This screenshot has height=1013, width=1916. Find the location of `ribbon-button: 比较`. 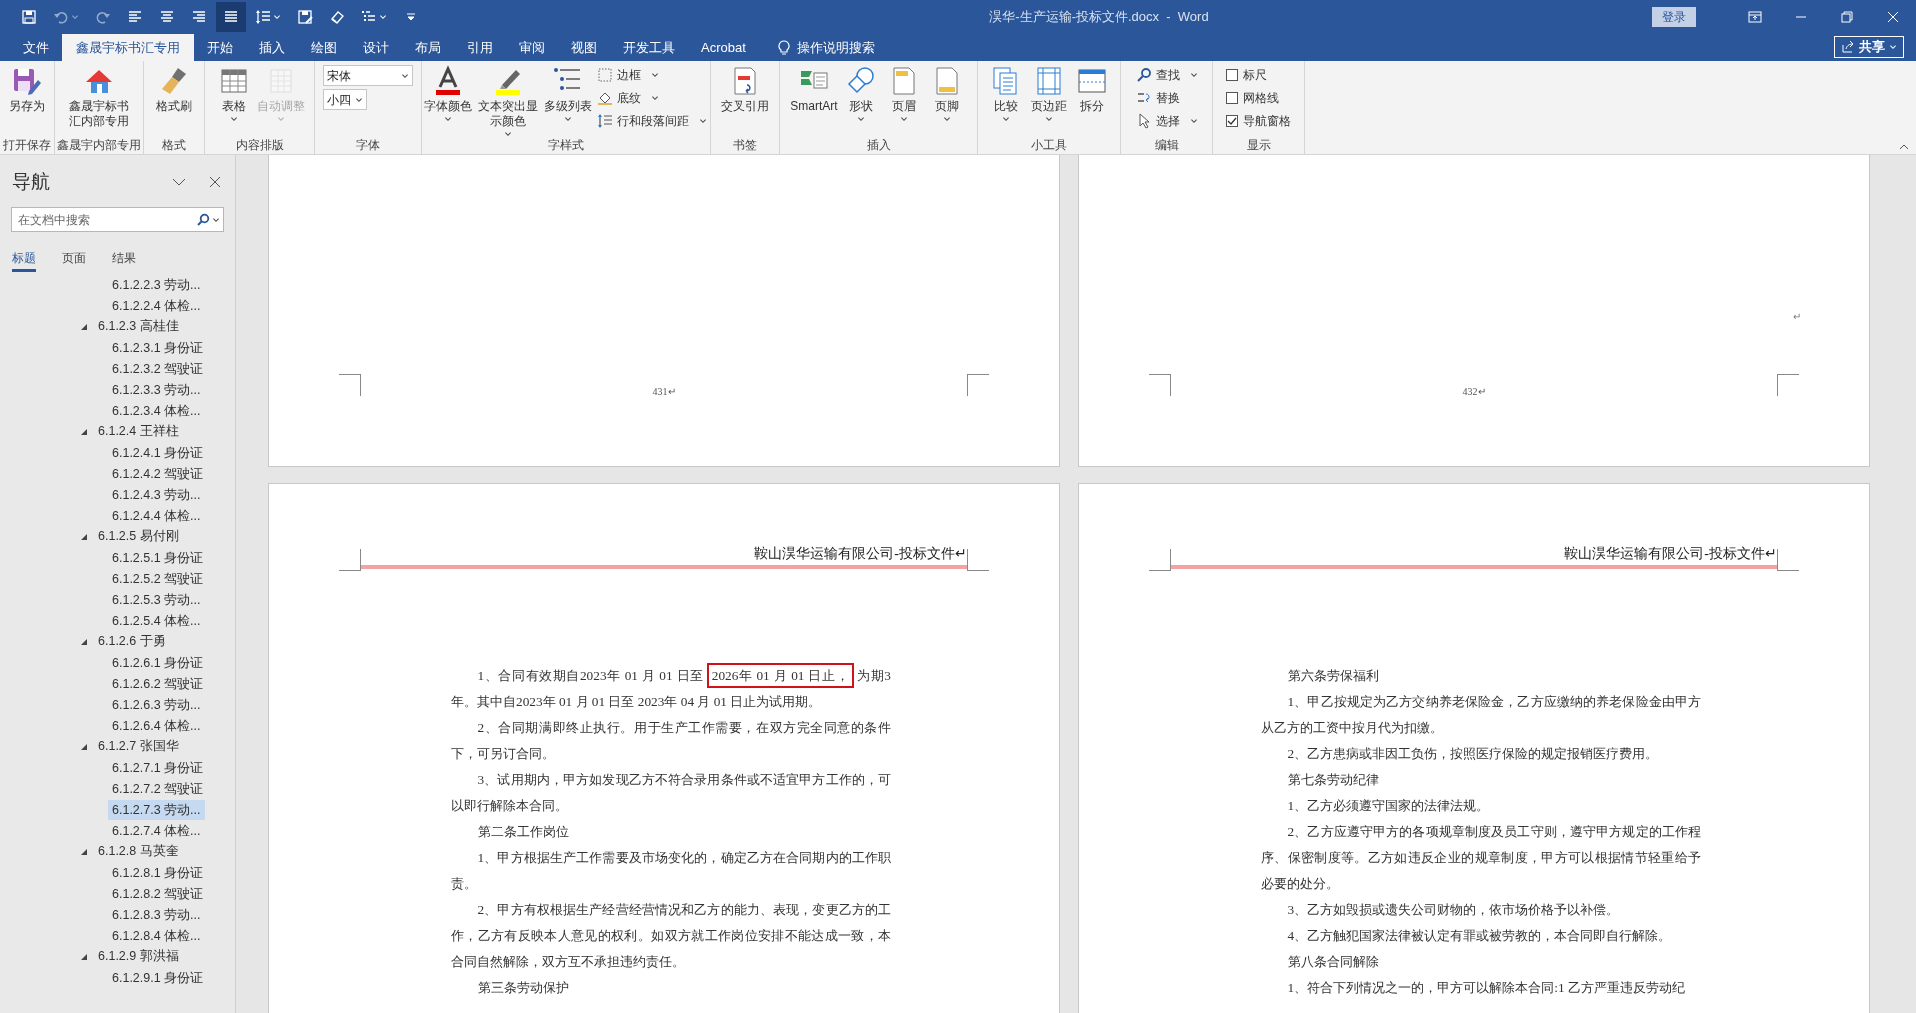

ribbon-button: 比较 is located at coordinates (1006, 93).